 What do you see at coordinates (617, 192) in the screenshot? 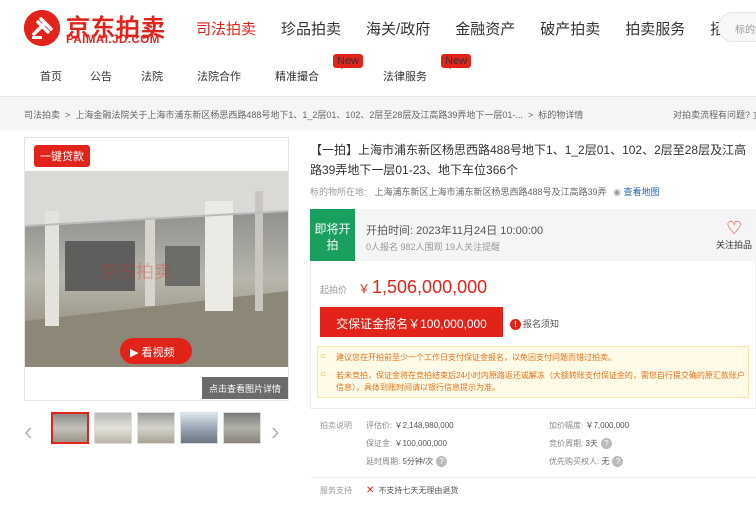
I see `map-pin-icon: ◉` at bounding box center [617, 192].